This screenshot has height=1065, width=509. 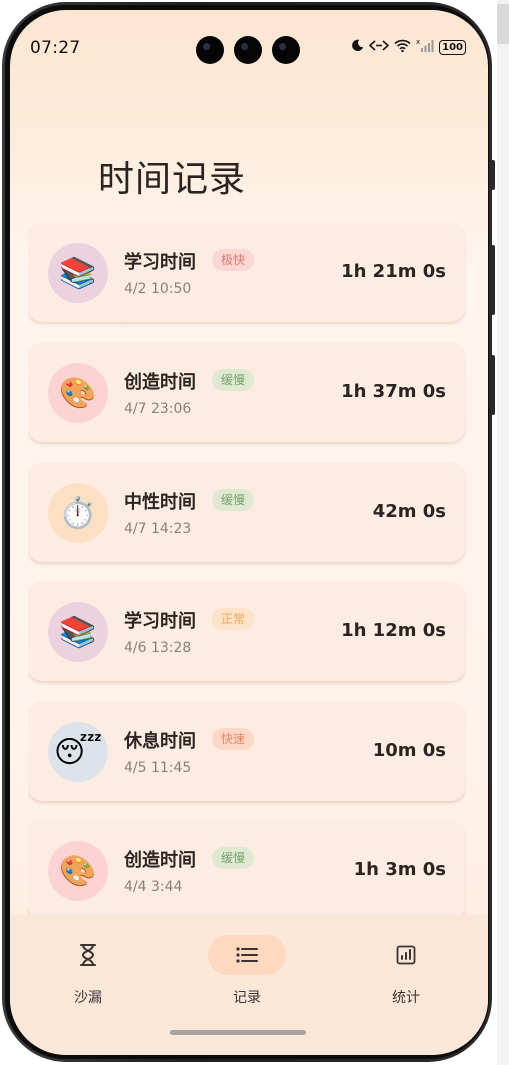 What do you see at coordinates (393, 630) in the screenshot?
I see `record-duration: 1h 12m 0s` at bounding box center [393, 630].